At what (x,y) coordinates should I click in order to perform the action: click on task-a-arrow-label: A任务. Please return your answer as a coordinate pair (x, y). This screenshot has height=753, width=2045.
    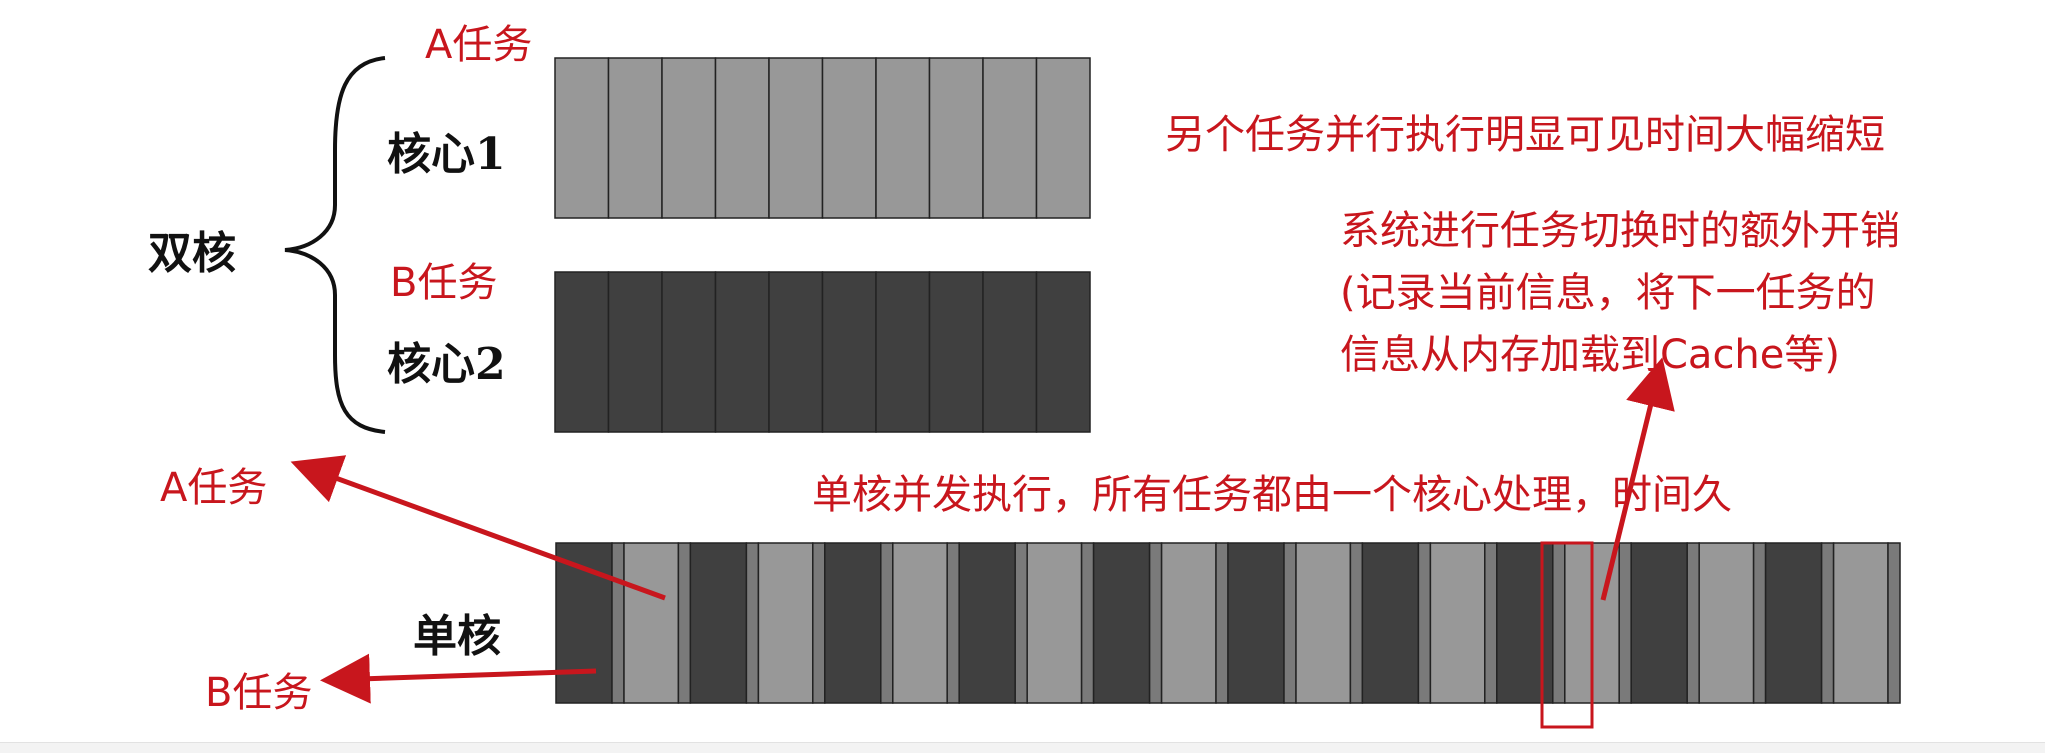
    Looking at the image, I should click on (214, 488).